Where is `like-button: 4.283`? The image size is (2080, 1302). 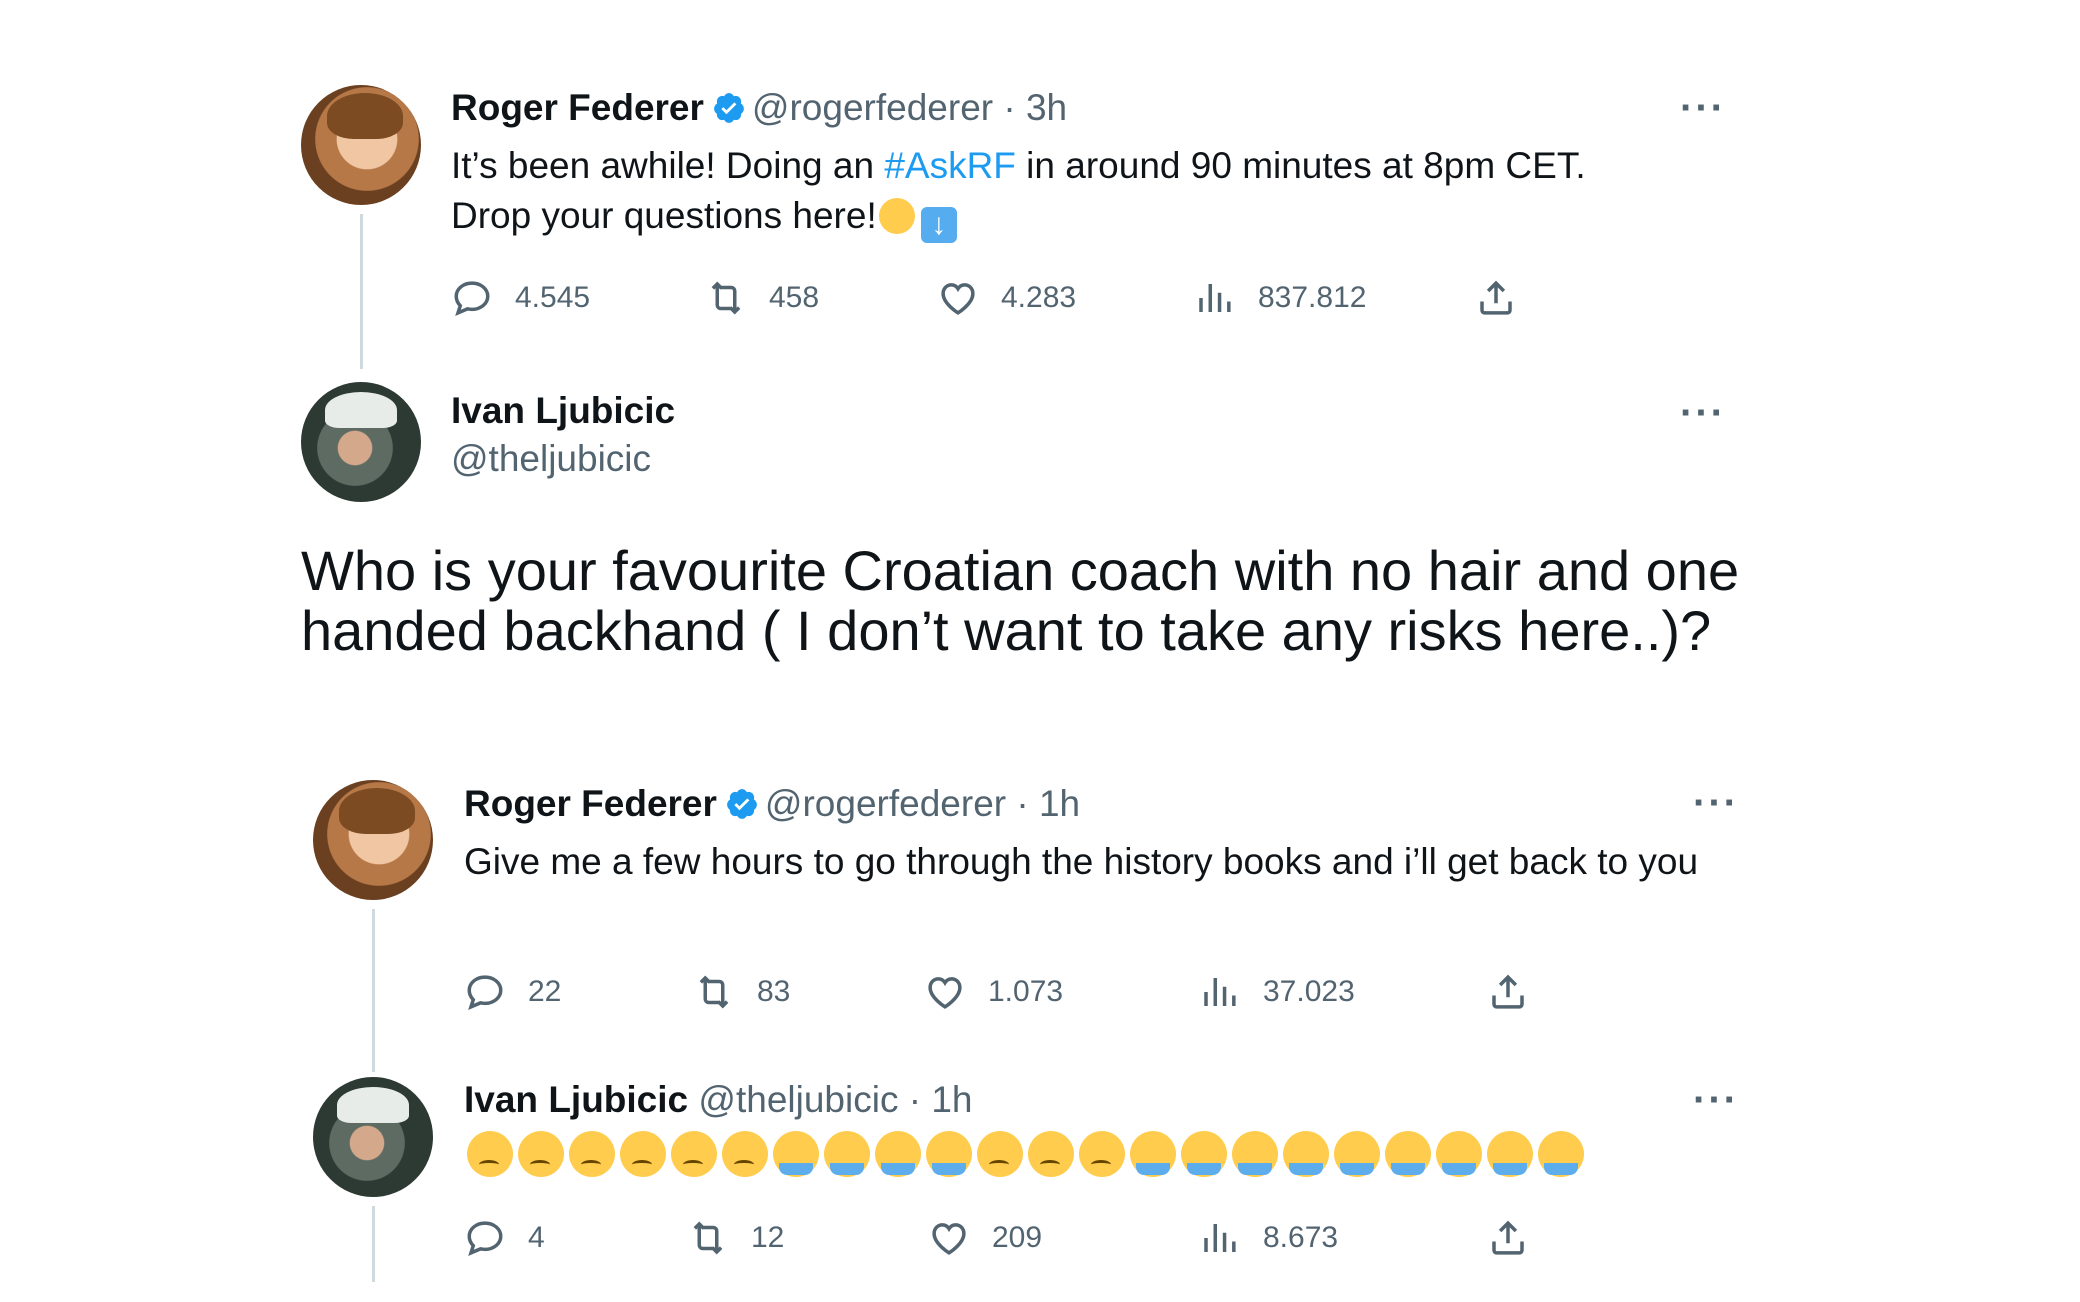 like-button: 4.283 is located at coordinates (1006, 298).